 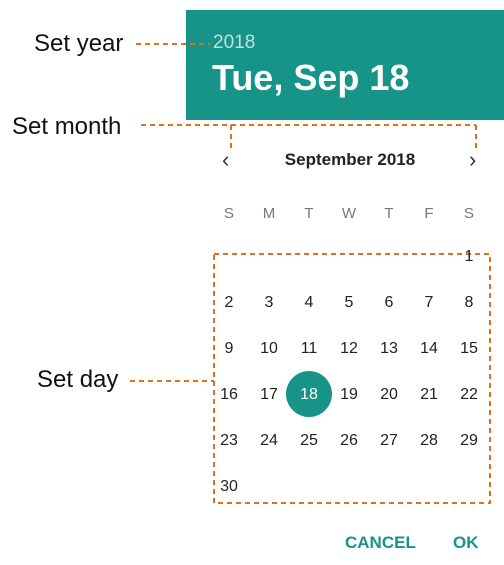 I want to click on day-cell: 29, so click(x=469, y=441).